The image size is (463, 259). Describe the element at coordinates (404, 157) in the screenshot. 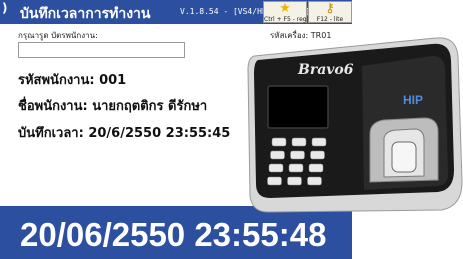

I see `fingerprint-sensor-glass` at that location.